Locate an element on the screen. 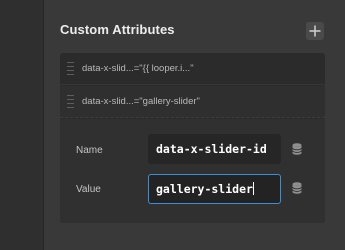  attribute-row: data-x-slid...="{{ looper.i..." is located at coordinates (192, 69).